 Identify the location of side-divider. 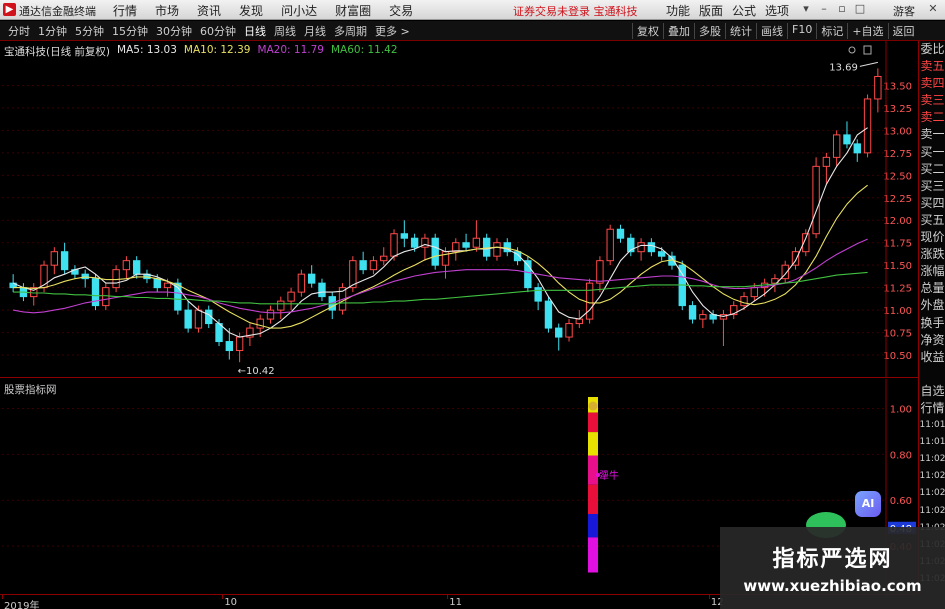
(932, 374).